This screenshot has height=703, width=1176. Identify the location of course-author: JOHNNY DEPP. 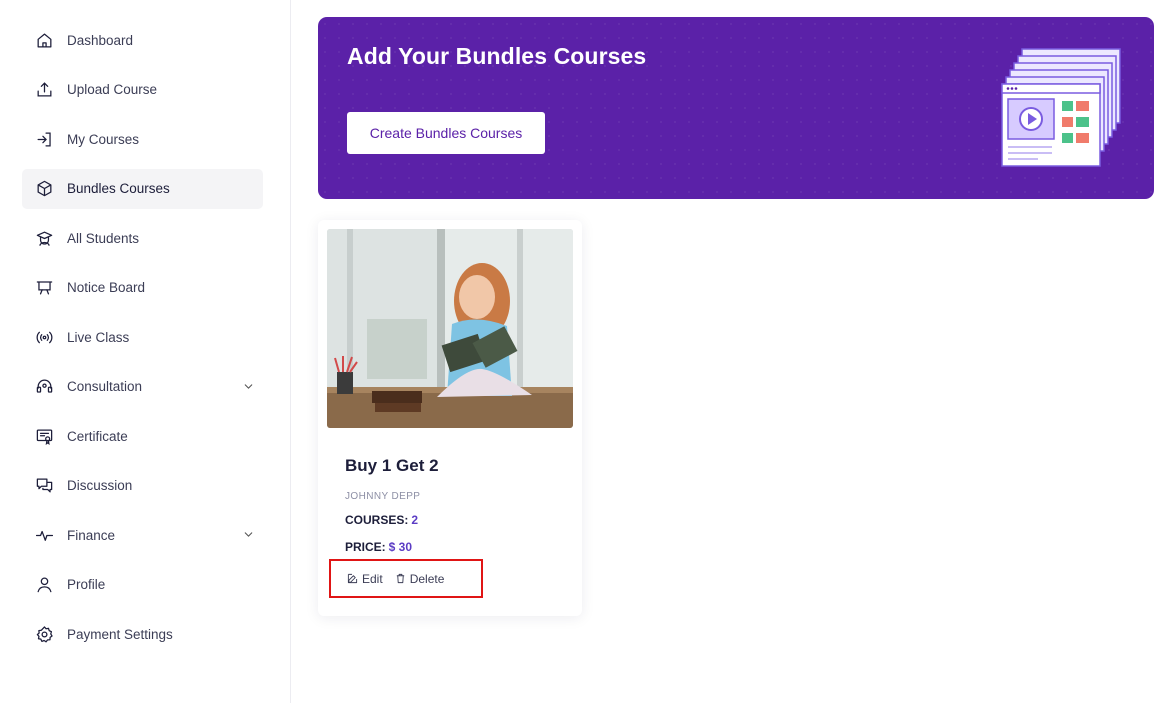
(383, 496).